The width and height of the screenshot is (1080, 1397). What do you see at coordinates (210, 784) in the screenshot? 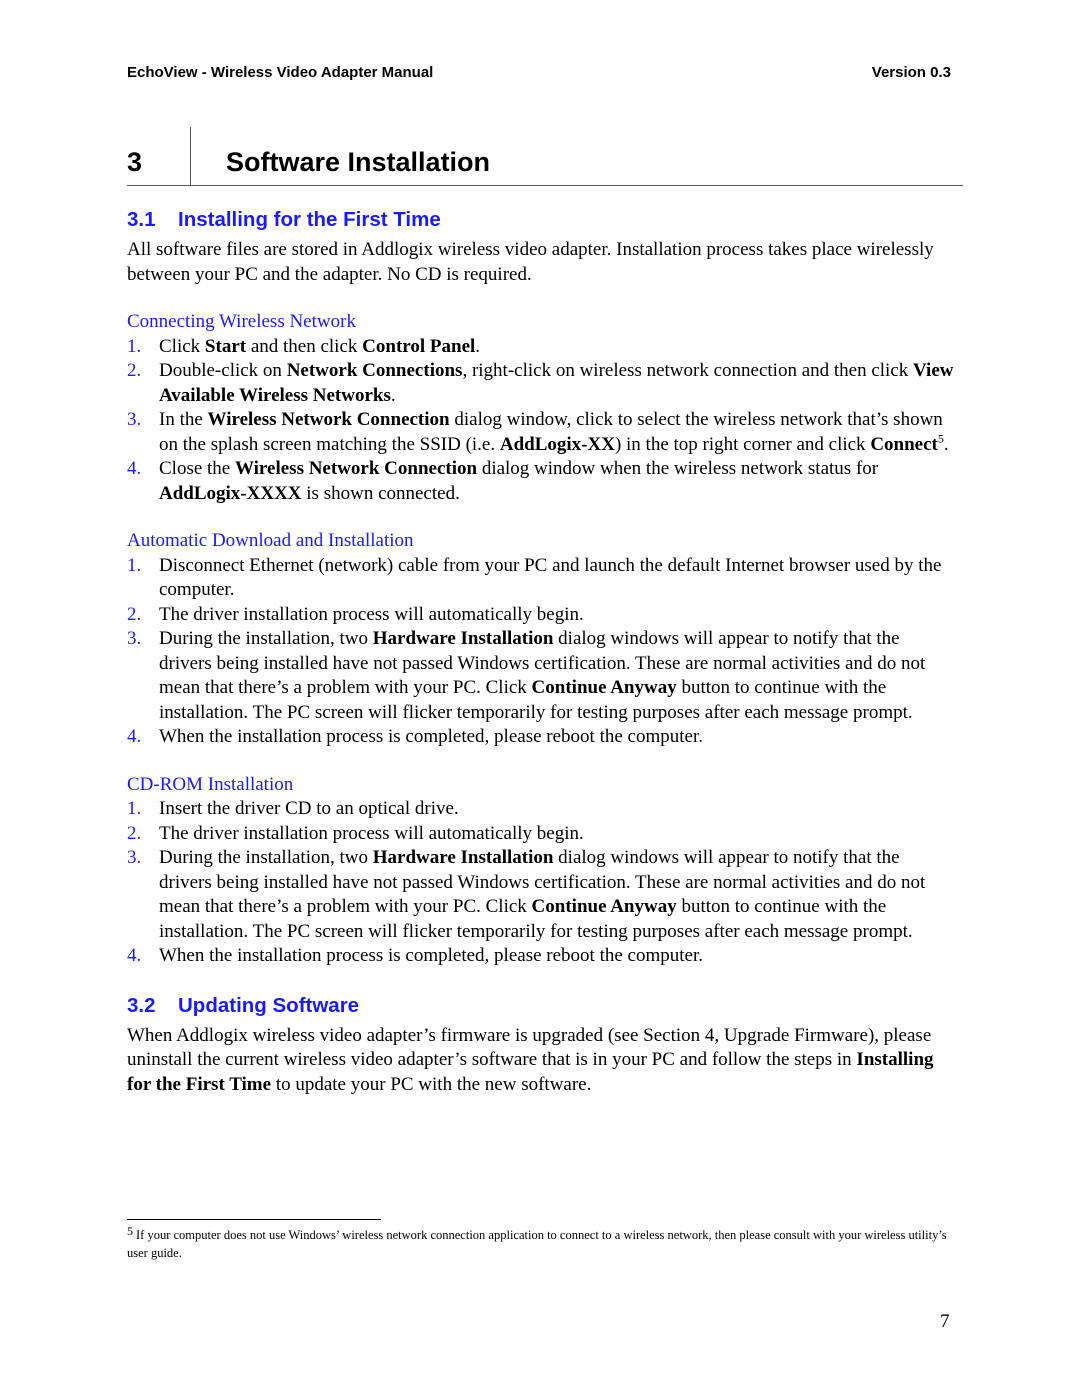
I see `subsection-heading: CD-ROM Installation` at bounding box center [210, 784].